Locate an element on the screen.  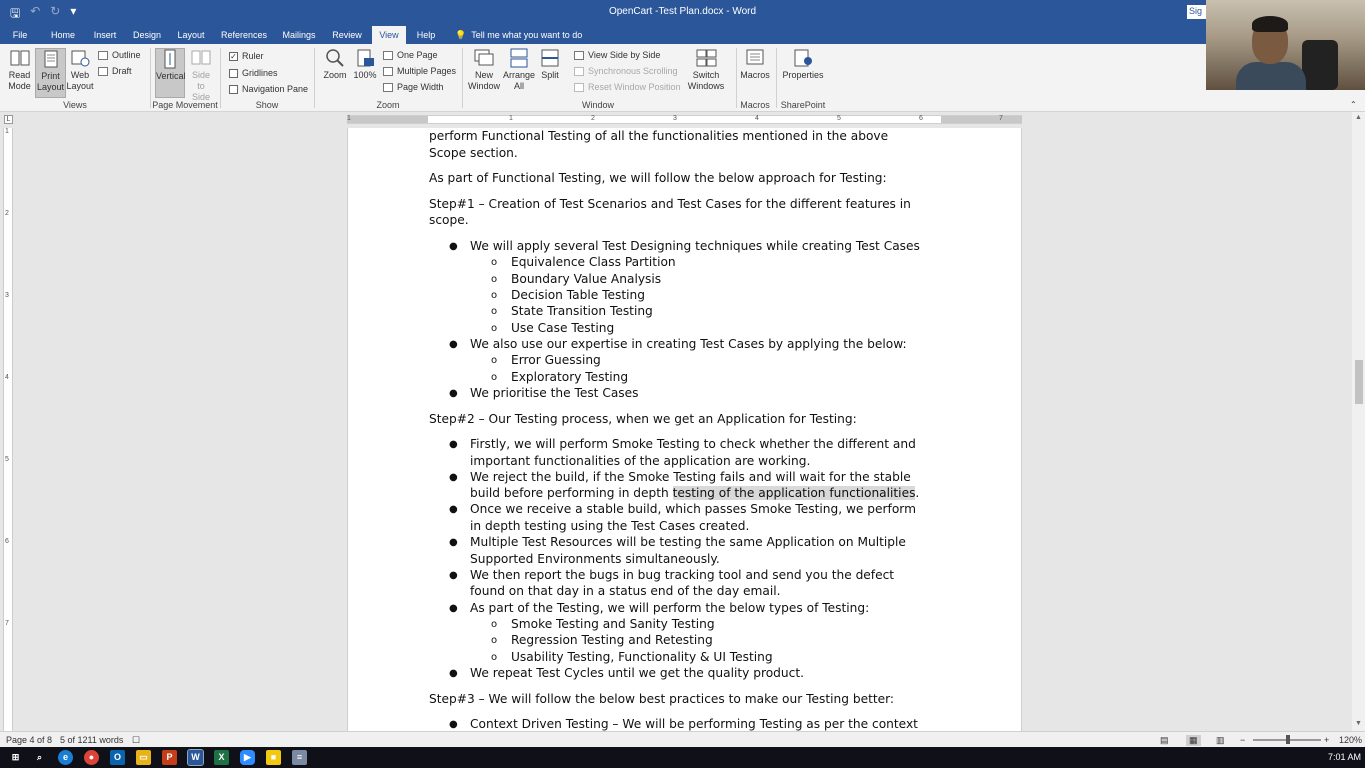
tab-design: Design is located at coordinates (147, 35).